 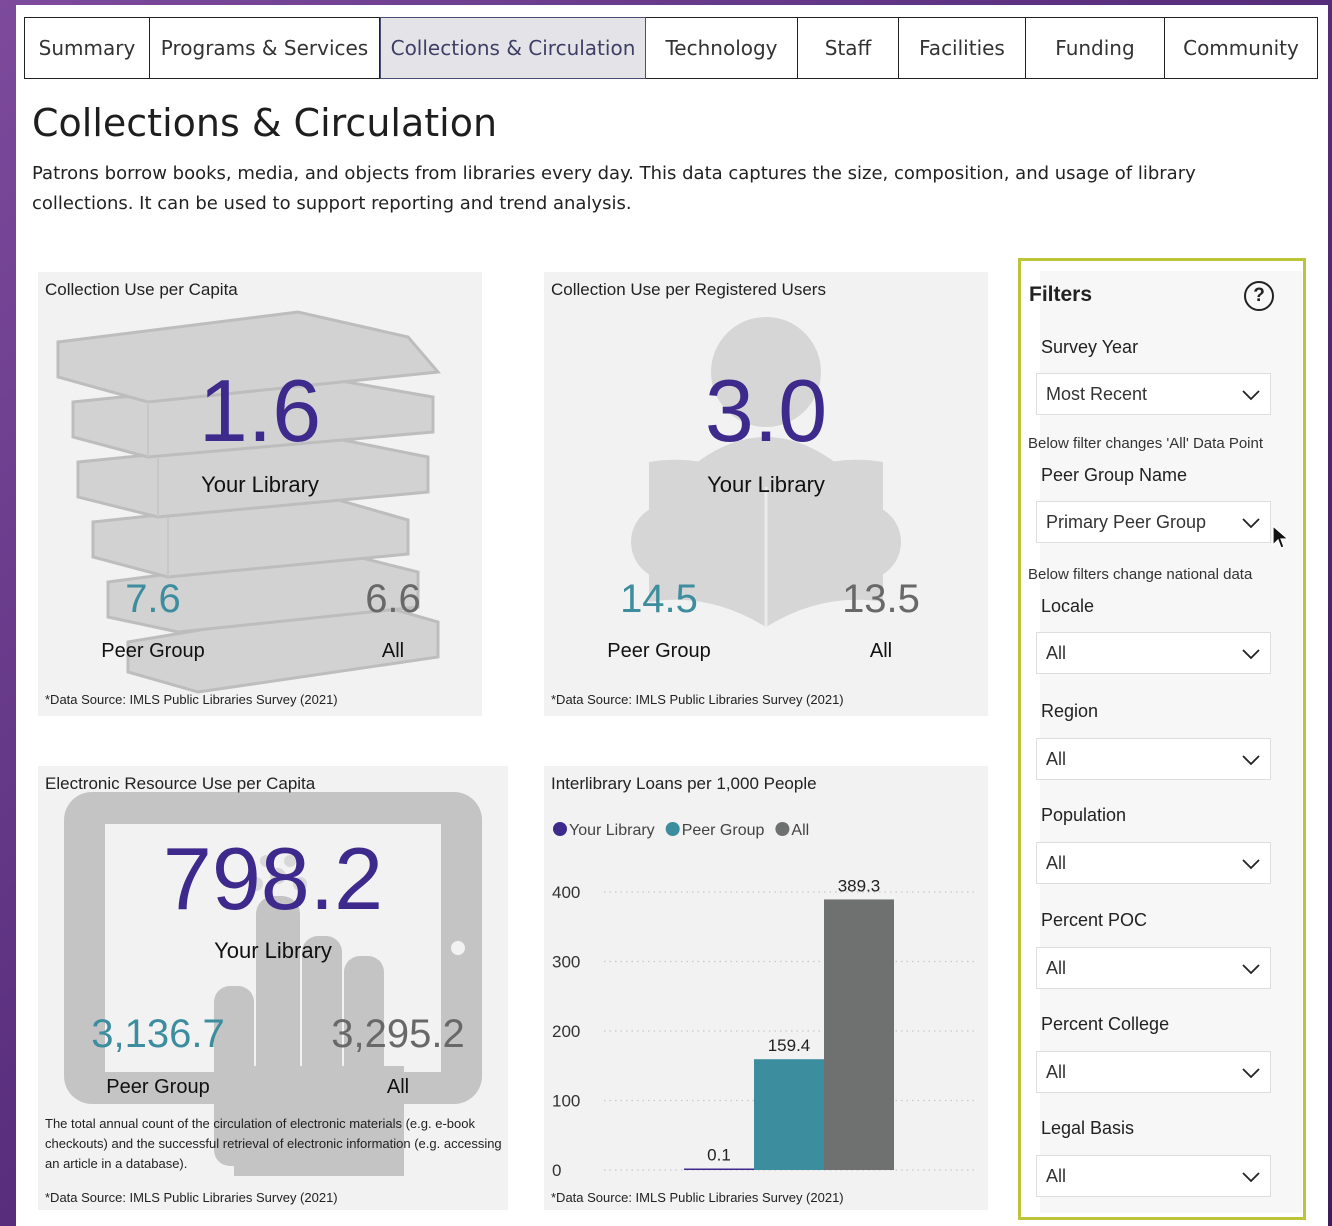 I want to click on tab-community: Community, so click(x=1241, y=48).